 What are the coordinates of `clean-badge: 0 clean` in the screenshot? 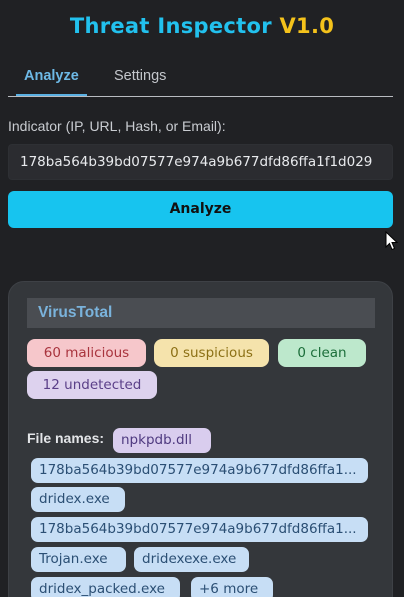 It's located at (322, 353).